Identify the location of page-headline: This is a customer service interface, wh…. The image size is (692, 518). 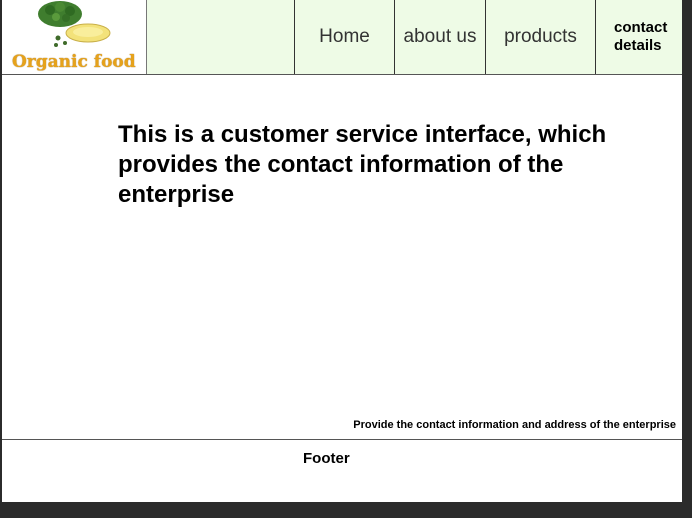
(362, 164).